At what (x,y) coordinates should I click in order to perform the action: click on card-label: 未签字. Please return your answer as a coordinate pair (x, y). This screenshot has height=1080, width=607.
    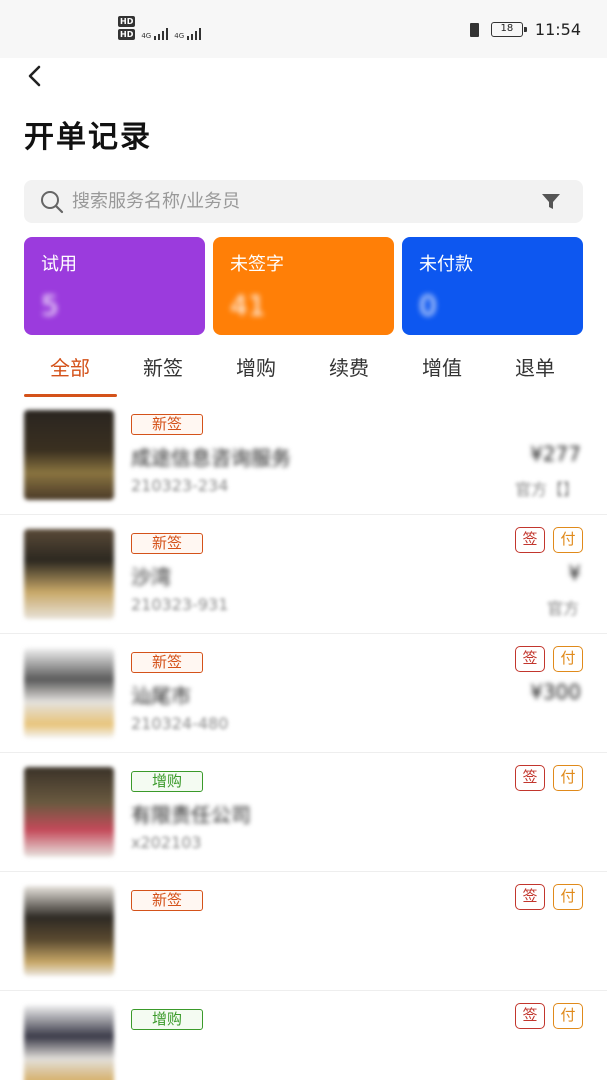
    Looking at the image, I should click on (257, 264).